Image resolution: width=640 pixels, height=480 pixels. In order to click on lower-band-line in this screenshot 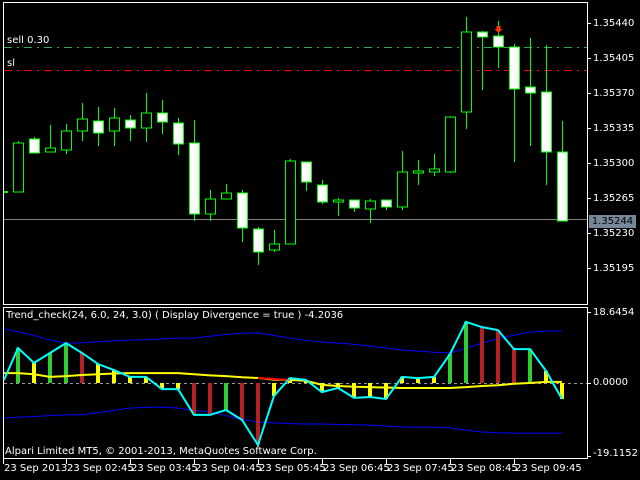, I will do `click(282, 420)`.